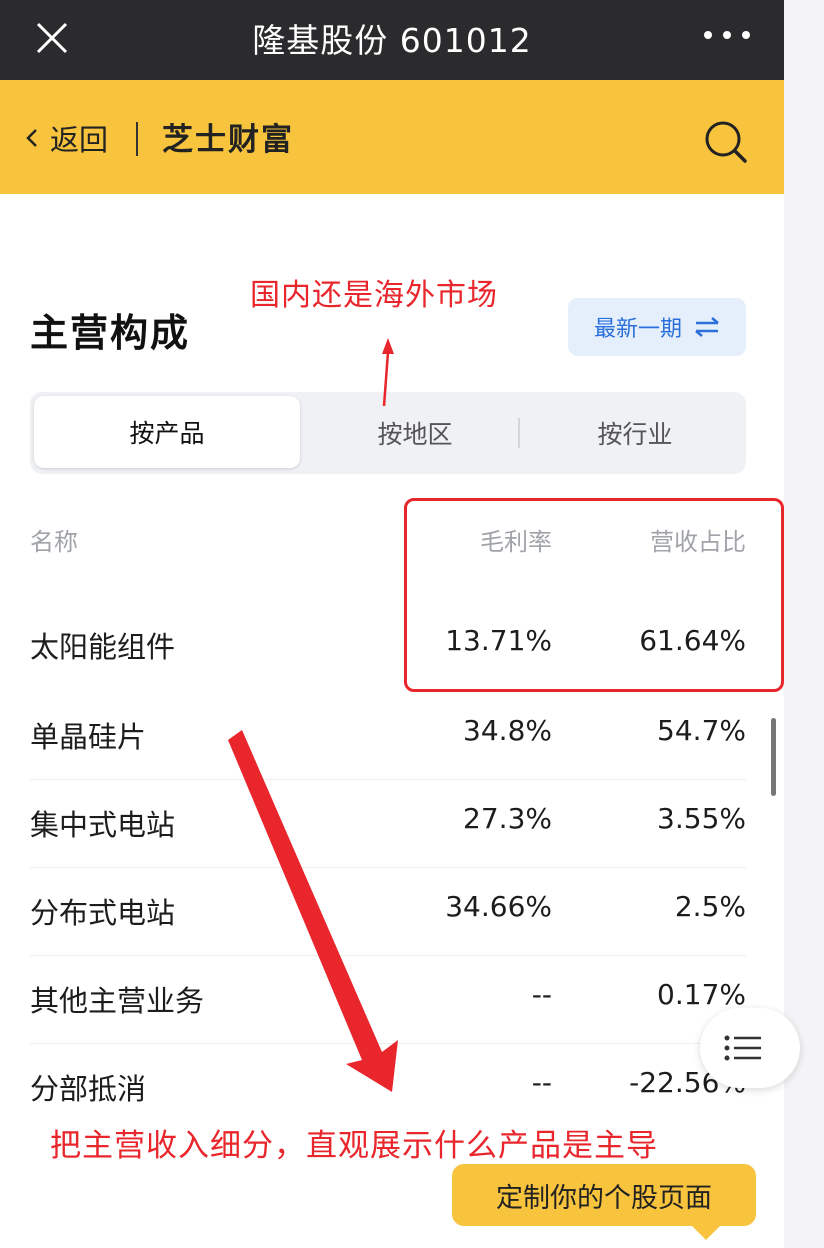 The height and width of the screenshot is (1248, 824). I want to click on segmented-tabs: 按产品 按地区 按行业, so click(388, 433).